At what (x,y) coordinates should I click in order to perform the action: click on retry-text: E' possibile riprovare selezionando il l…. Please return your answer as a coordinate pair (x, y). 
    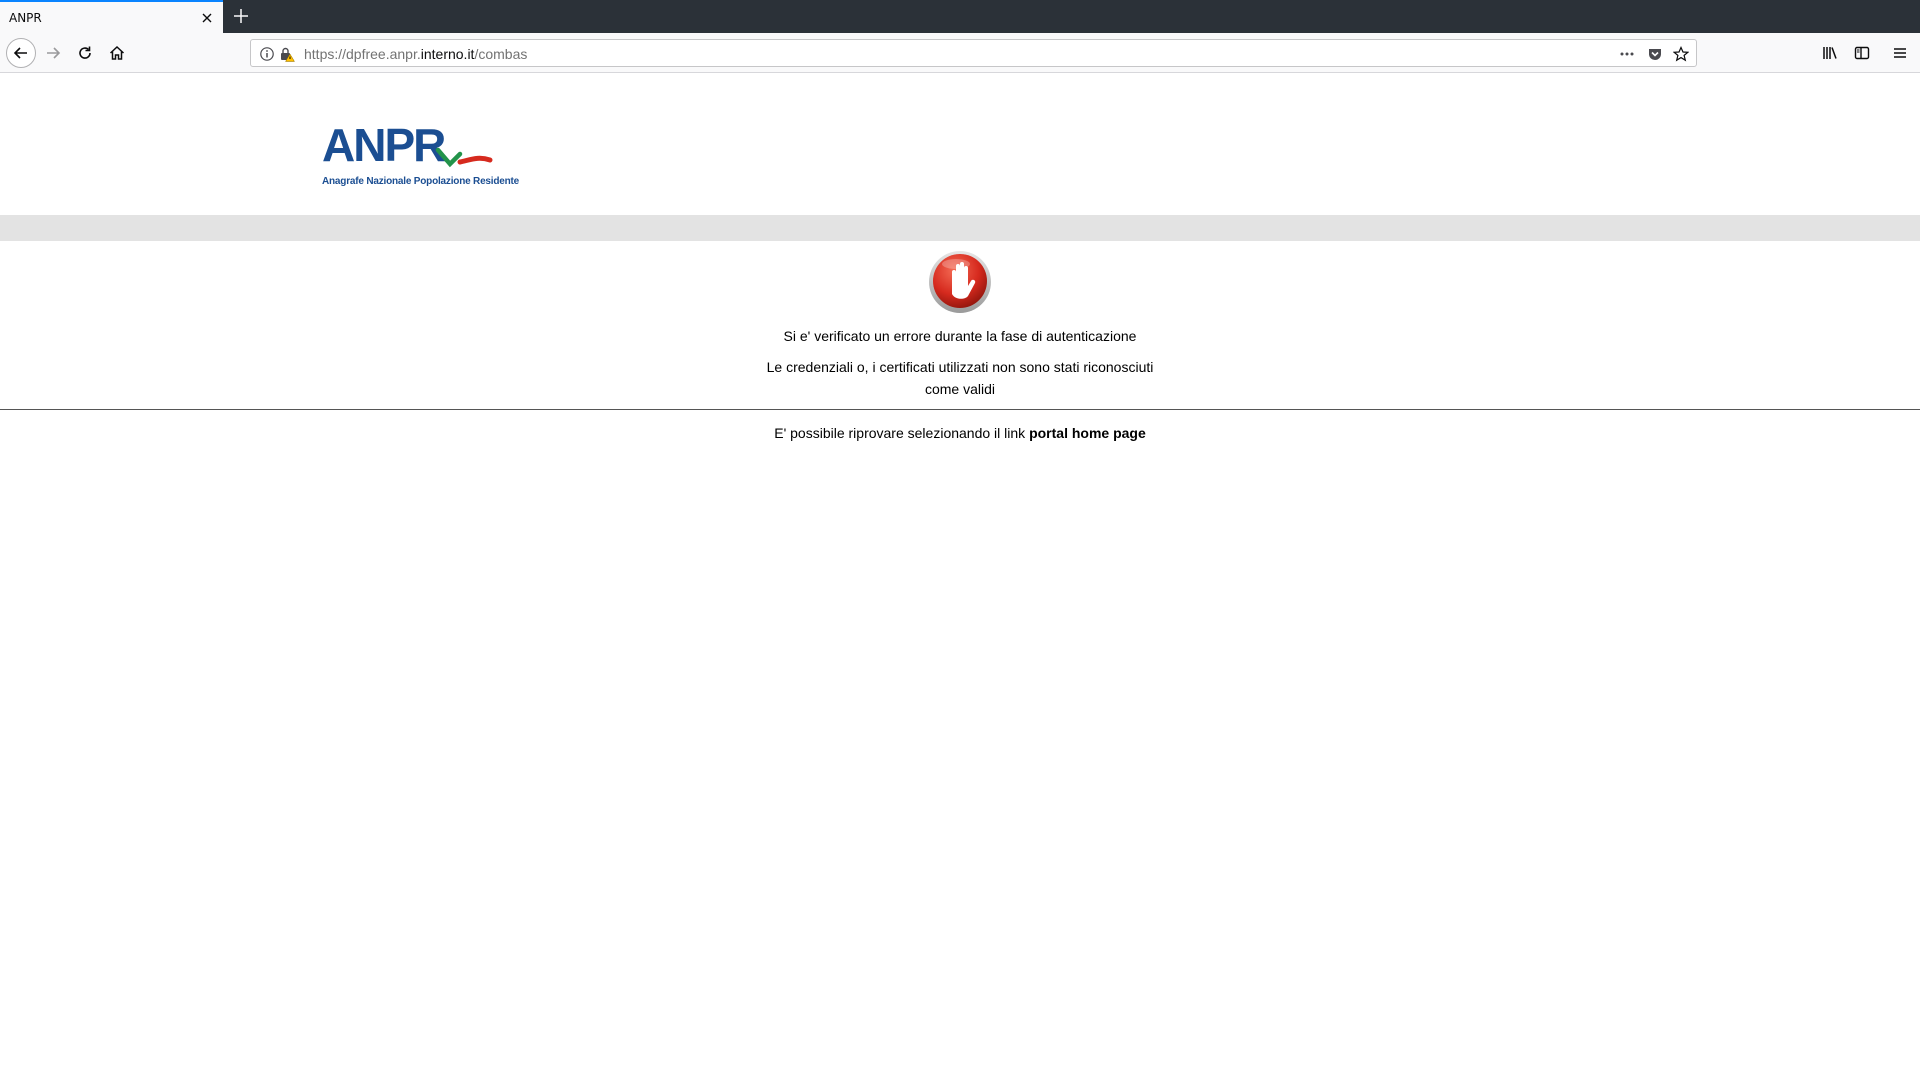
    Looking at the image, I should click on (902, 433).